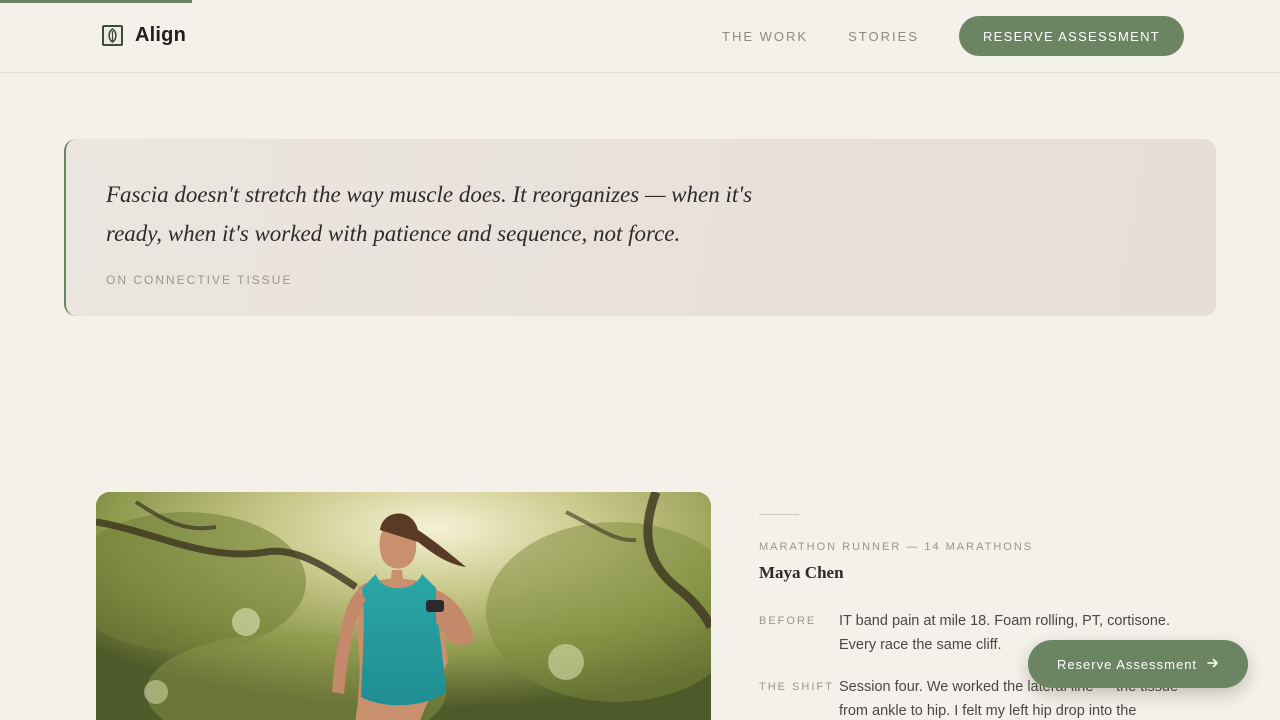  I want to click on leaf-icon, so click(112, 35).